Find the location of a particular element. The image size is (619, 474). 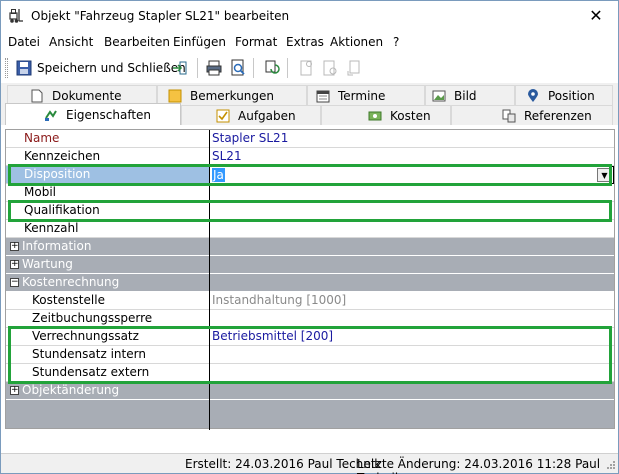

menu-ansicht: Ansicht is located at coordinates (71, 42).